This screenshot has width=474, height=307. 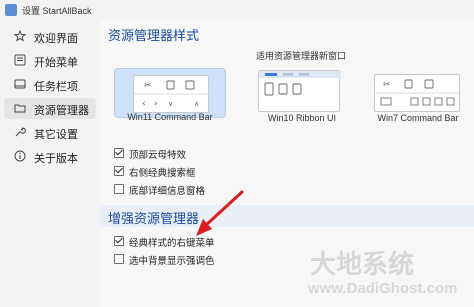 I want to click on watermark-line2: www.DadiGhost.com, so click(x=383, y=288).